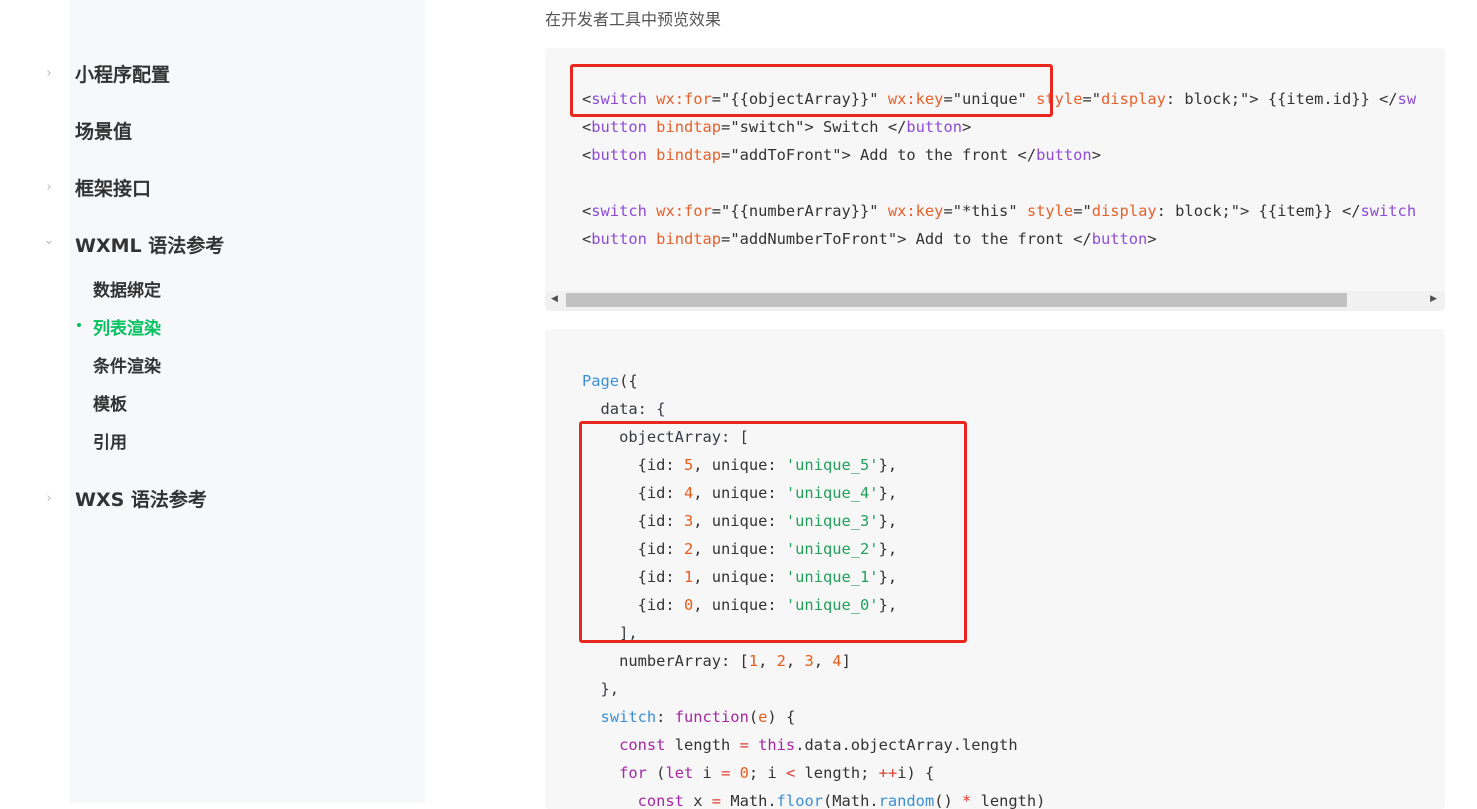 This screenshot has width=1477, height=809. Describe the element at coordinates (689, 239) in the screenshot. I see `token: bindtap` at that location.